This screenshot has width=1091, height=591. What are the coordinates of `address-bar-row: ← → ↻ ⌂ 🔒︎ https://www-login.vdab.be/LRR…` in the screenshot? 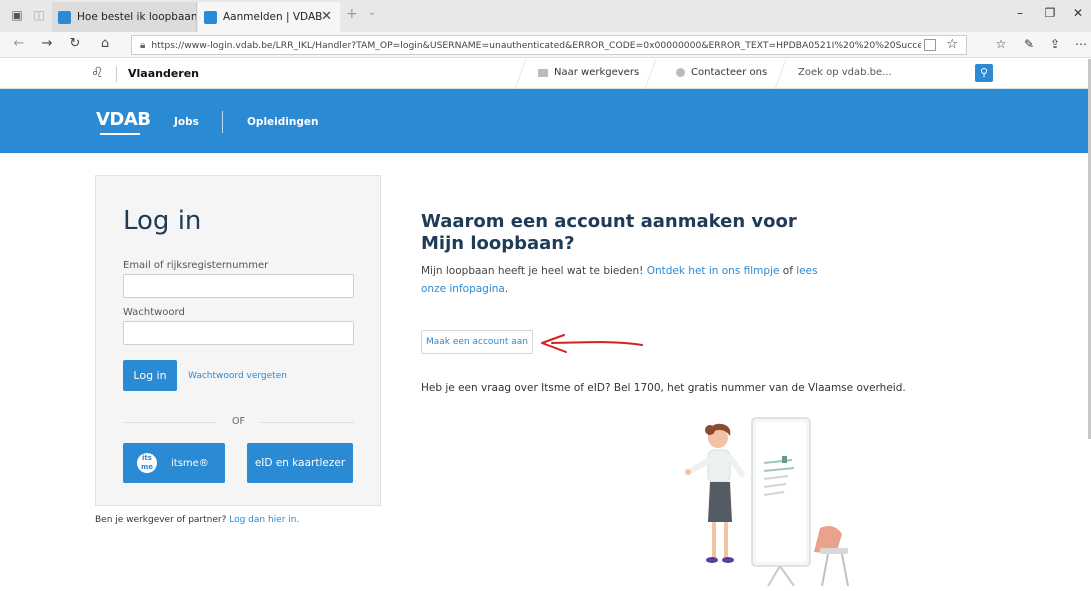 It's located at (545, 45).